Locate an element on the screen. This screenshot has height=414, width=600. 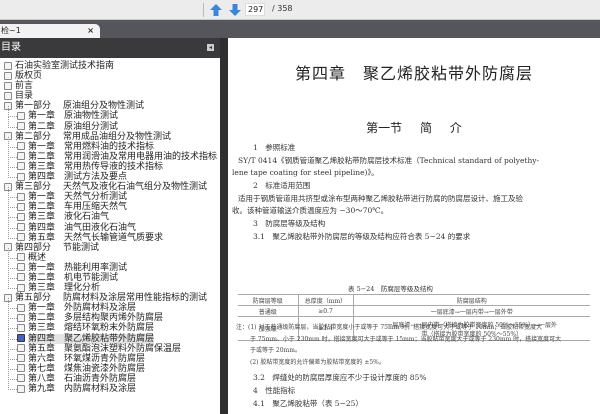
toc-item: 第四章 测试方法及要点 is located at coordinates (110, 174).